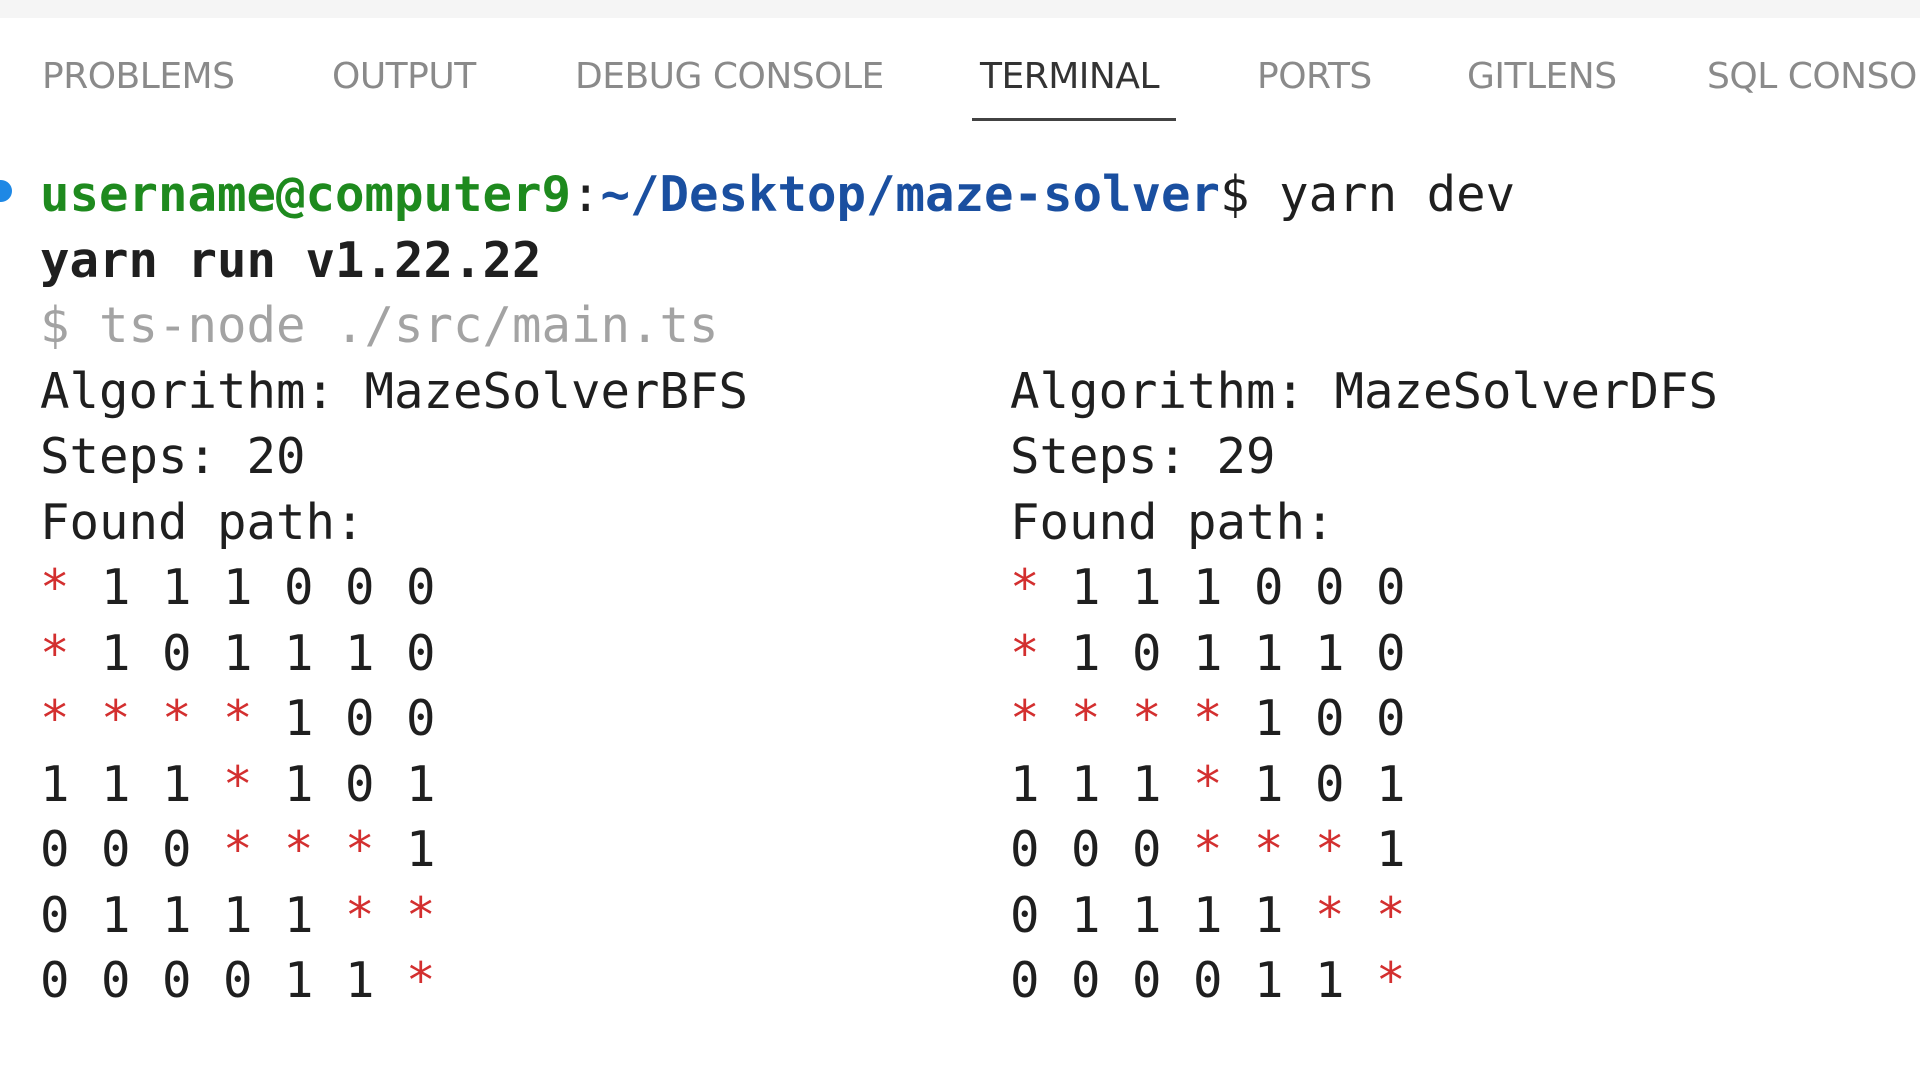 The image size is (1920, 1080). I want to click on active-tab-indicator, so click(1074, 119).